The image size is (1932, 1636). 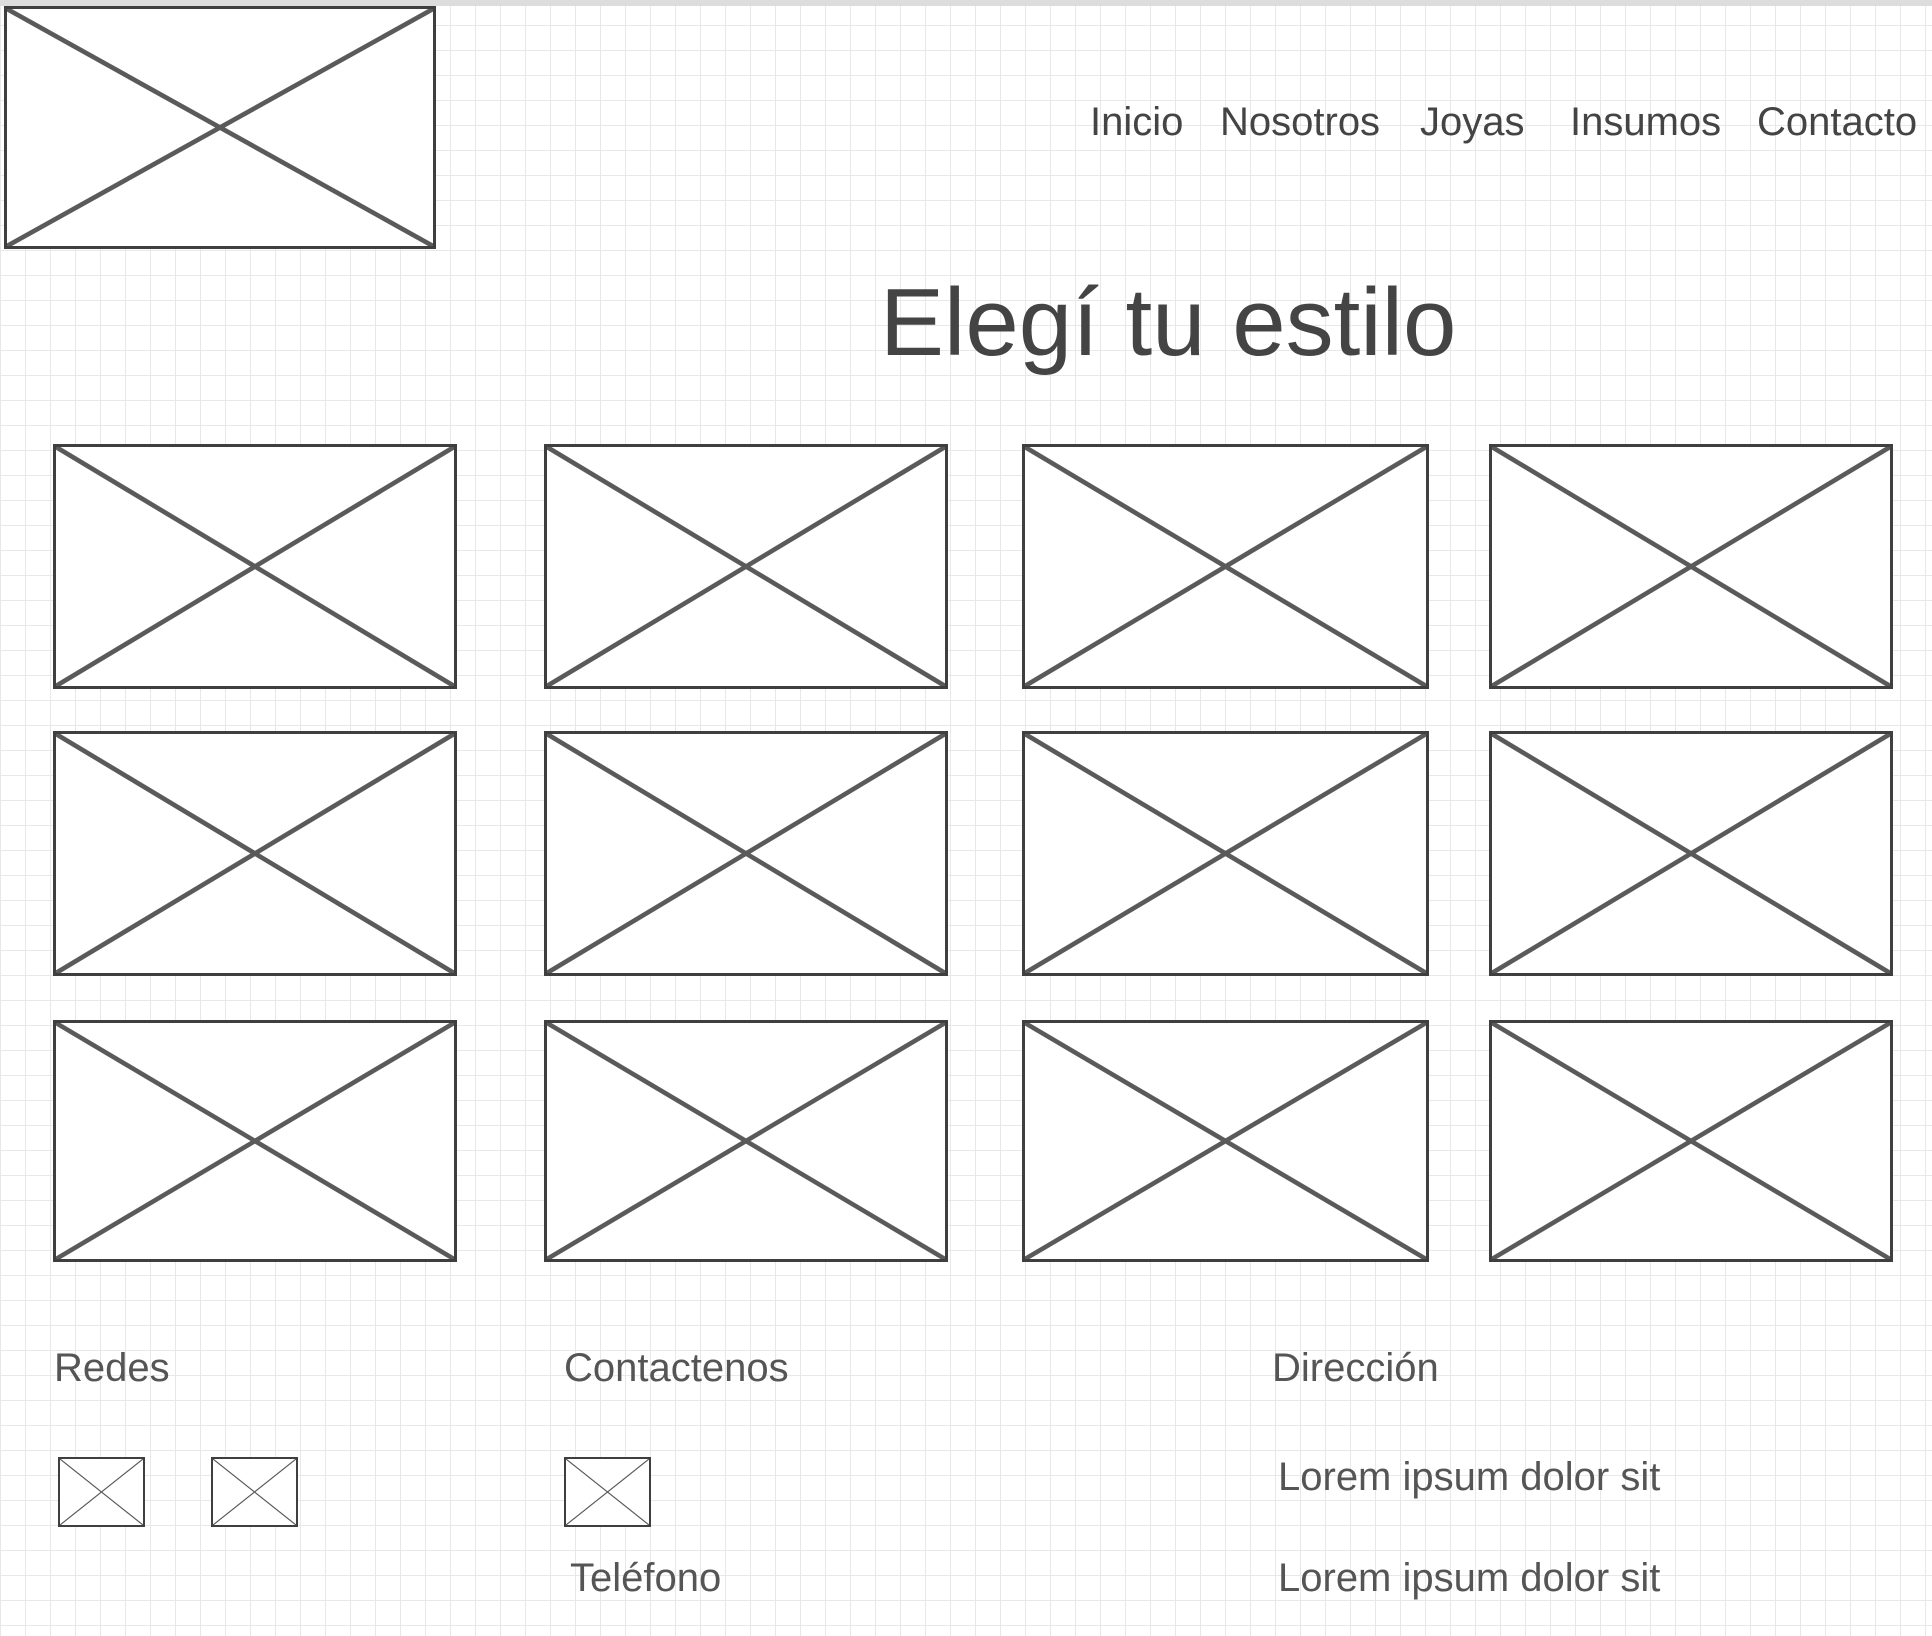 What do you see at coordinates (1837, 122) in the screenshot?
I see `nav-item-contacto: Contacto` at bounding box center [1837, 122].